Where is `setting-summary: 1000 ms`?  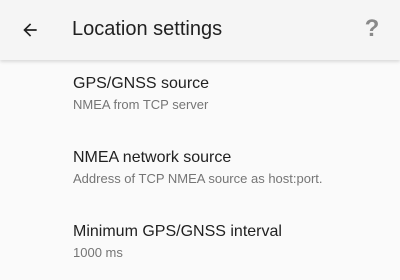 setting-summary: 1000 ms is located at coordinates (98, 252).